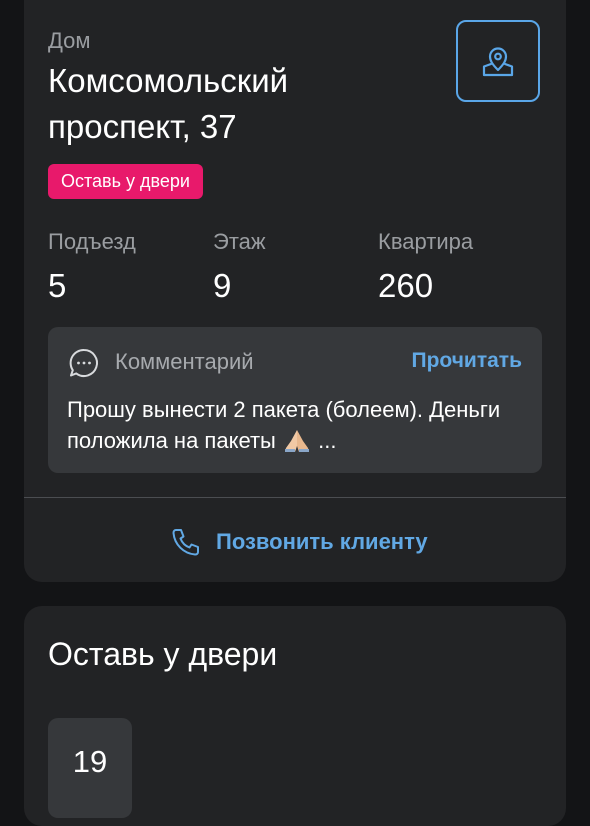 The image size is (590, 826). I want to click on apartment-label: Квартира, so click(426, 241).